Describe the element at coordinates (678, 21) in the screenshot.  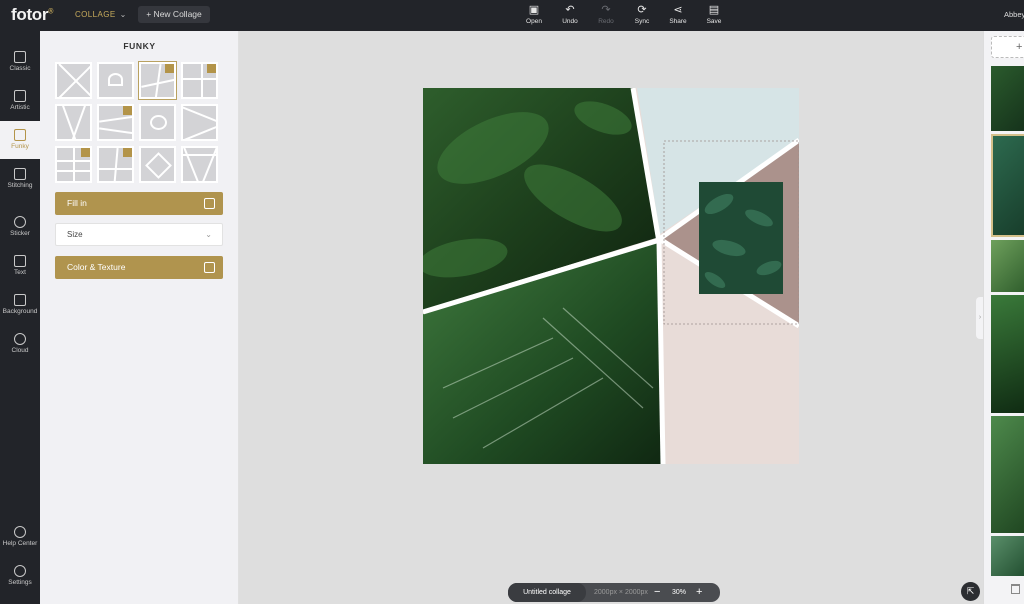
I see `share-label: Share` at that location.